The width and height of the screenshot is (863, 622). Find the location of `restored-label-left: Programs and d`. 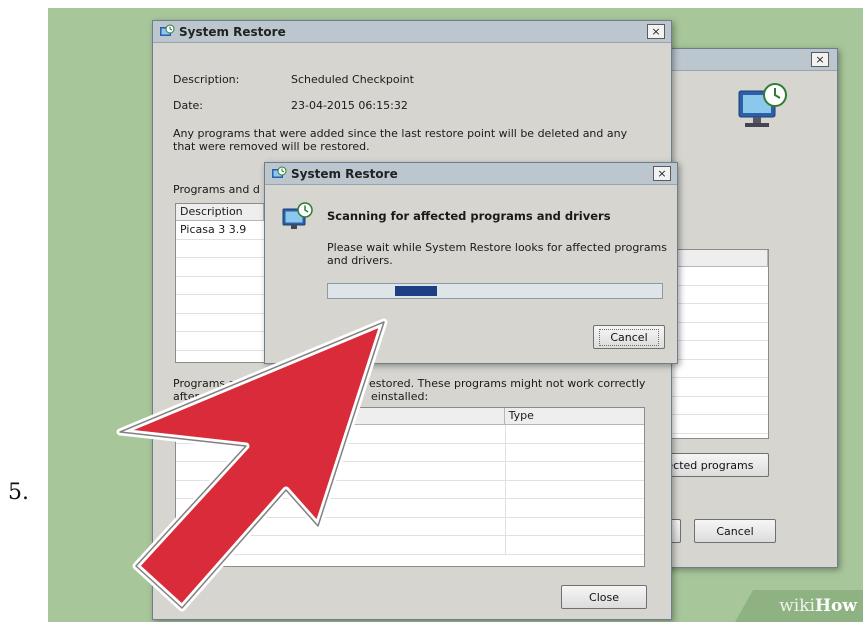

restored-label-left: Programs and d is located at coordinates (216, 383).